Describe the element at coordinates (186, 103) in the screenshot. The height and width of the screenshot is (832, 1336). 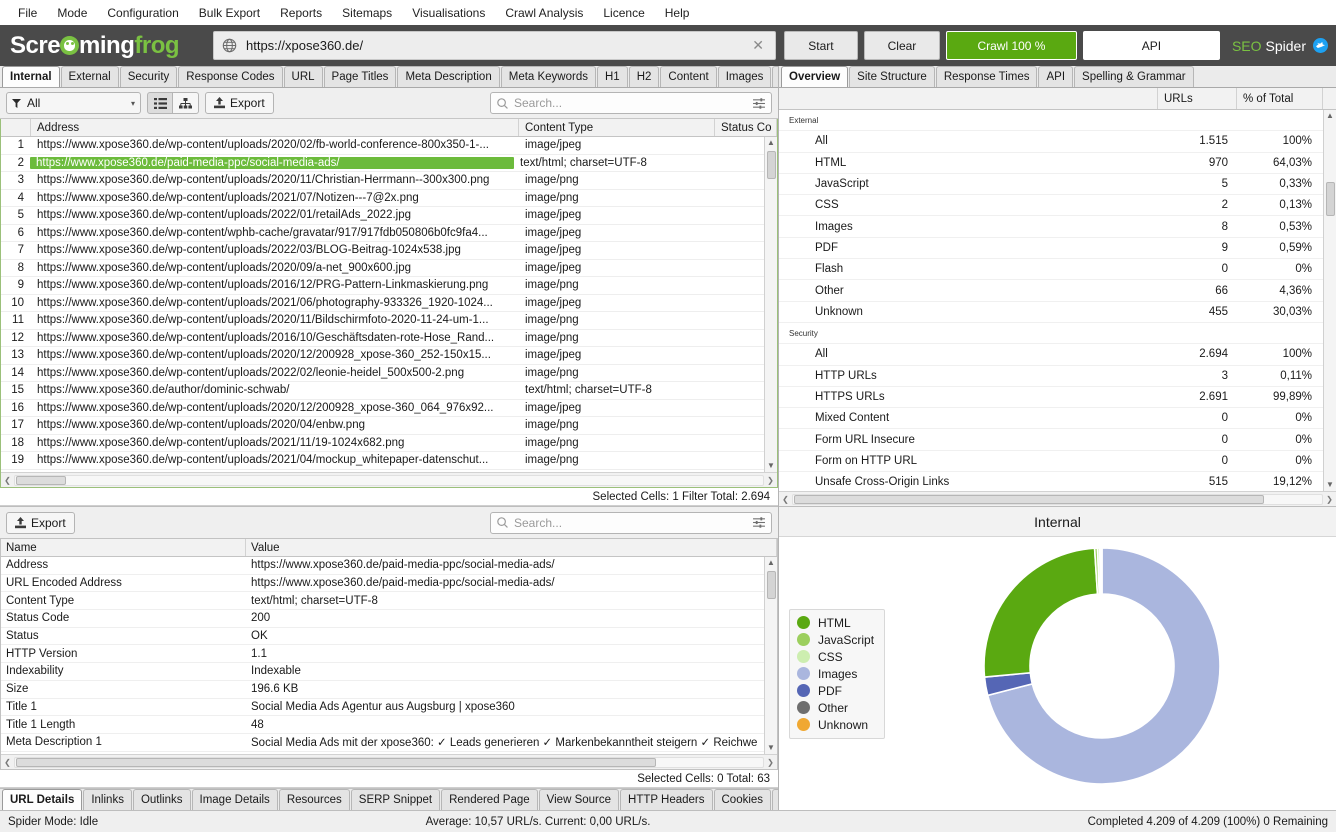
I see `tree-view-button` at that location.